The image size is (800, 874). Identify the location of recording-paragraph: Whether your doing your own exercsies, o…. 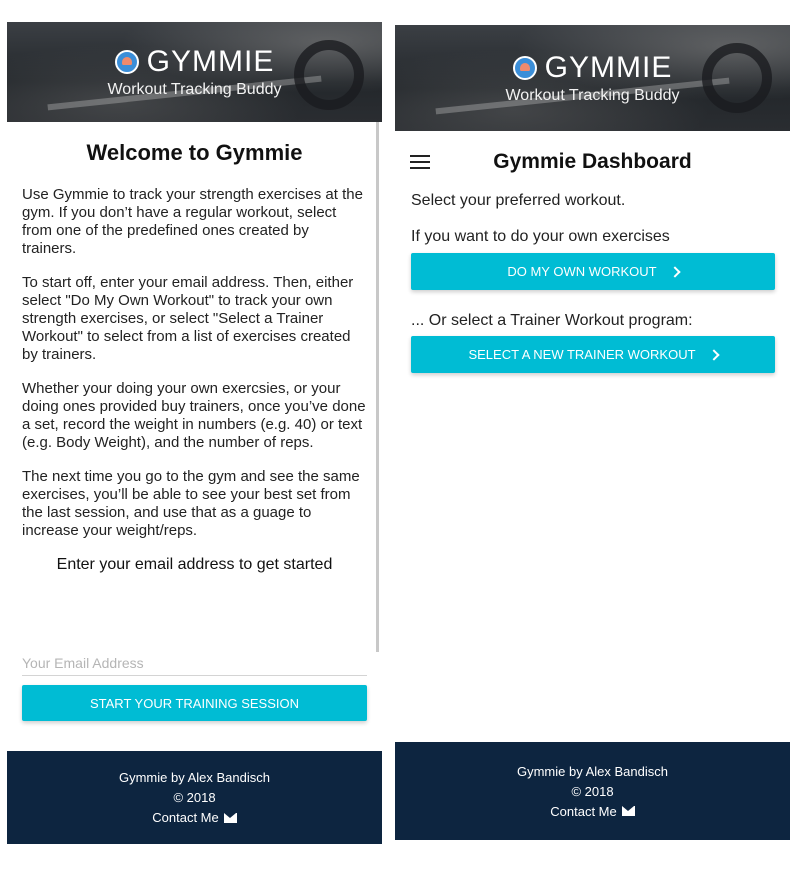
(194, 415).